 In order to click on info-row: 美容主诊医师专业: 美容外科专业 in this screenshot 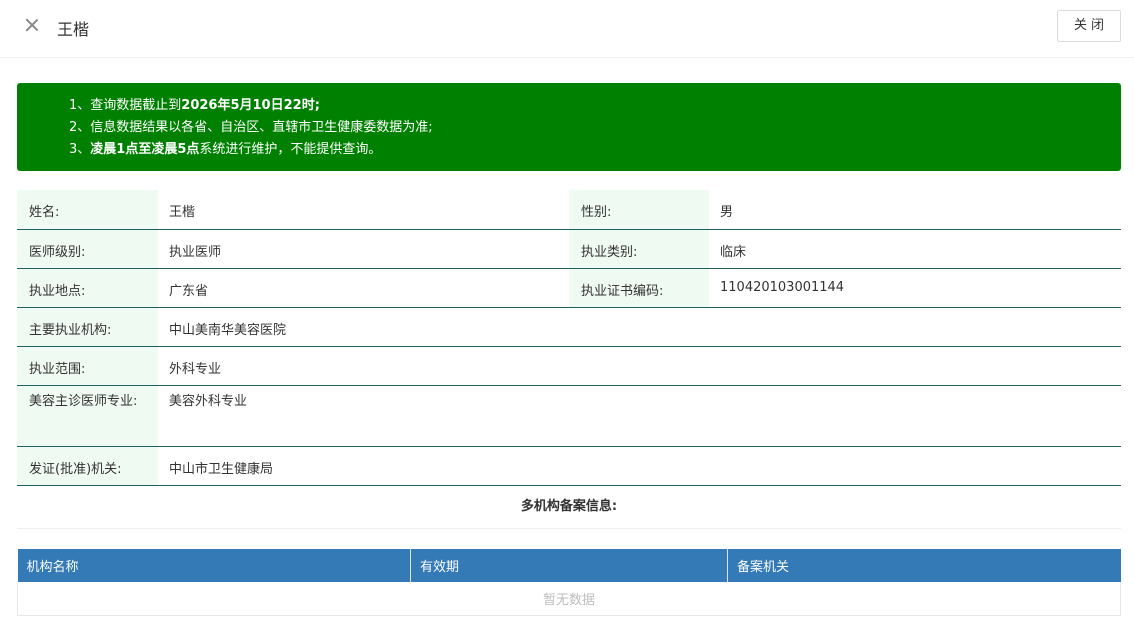, I will do `click(569, 416)`.